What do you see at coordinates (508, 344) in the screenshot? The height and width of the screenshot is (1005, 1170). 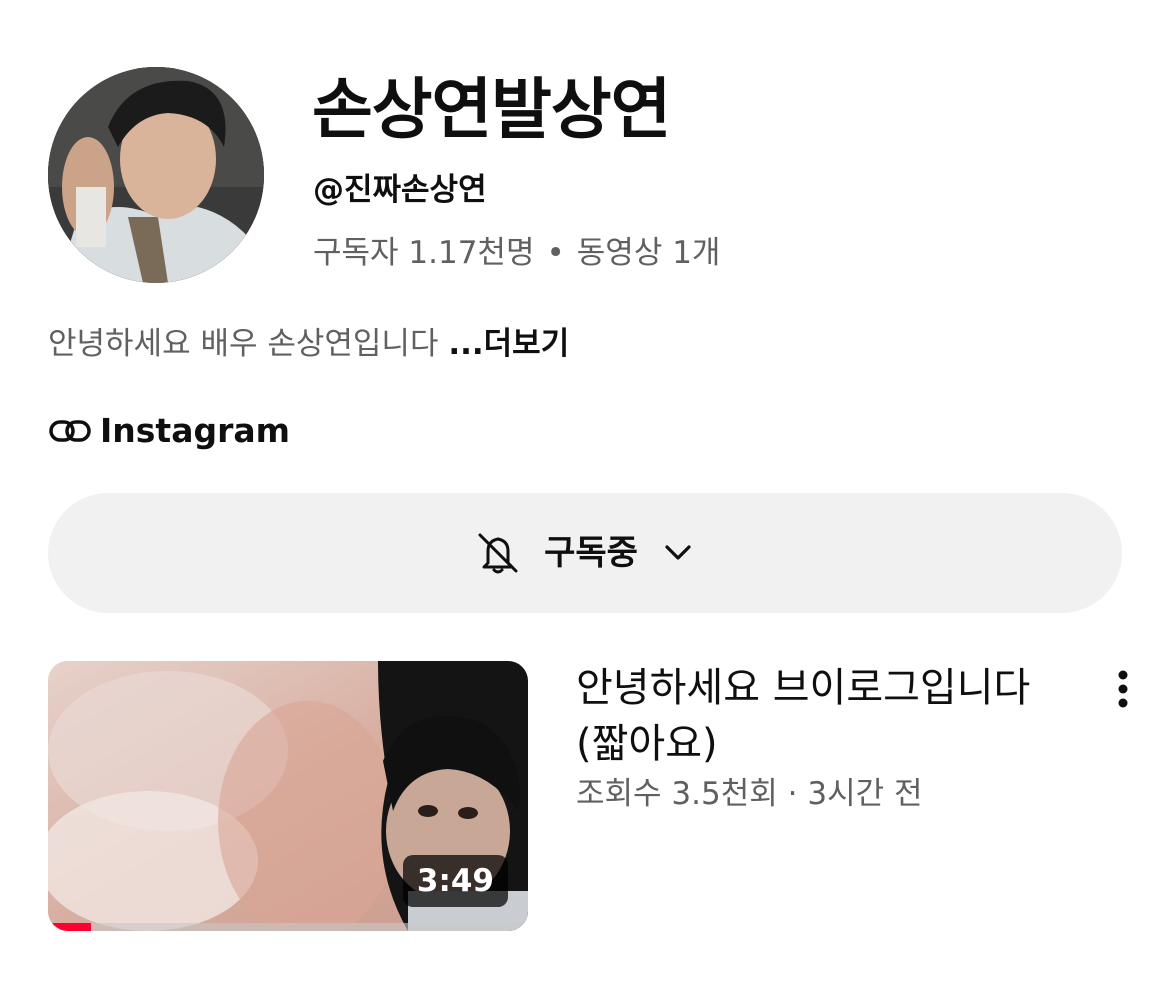 I see `more-button: ...더보기` at bounding box center [508, 344].